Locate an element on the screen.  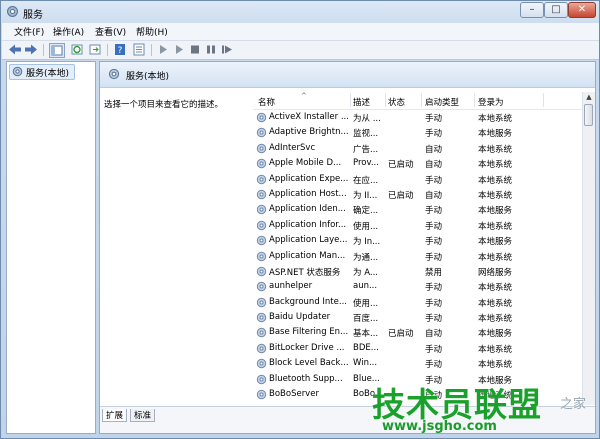
toolbar-separator is located at coordinates (107, 50).